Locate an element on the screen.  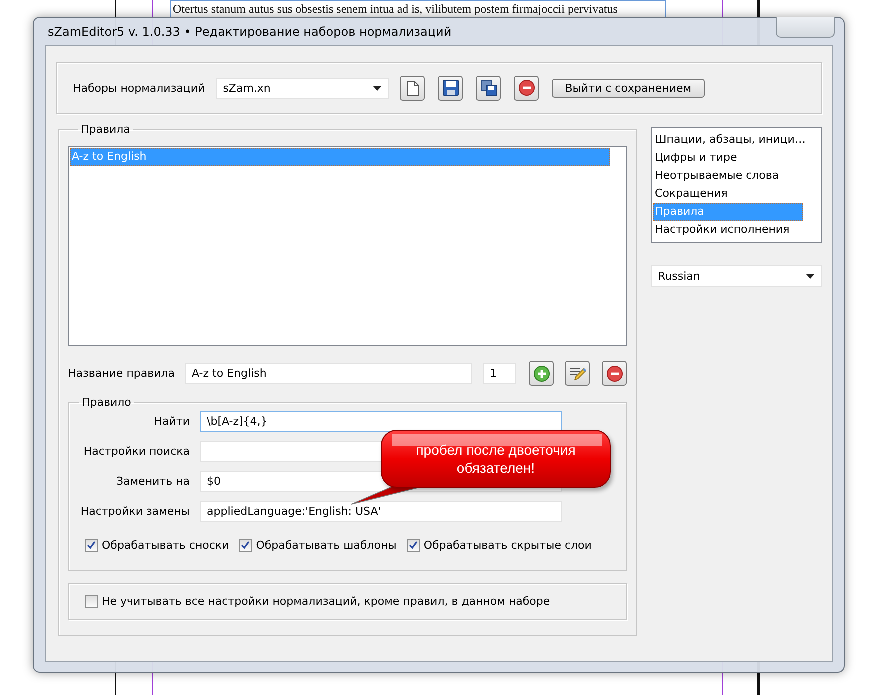
group-title: Правила is located at coordinates (106, 129).